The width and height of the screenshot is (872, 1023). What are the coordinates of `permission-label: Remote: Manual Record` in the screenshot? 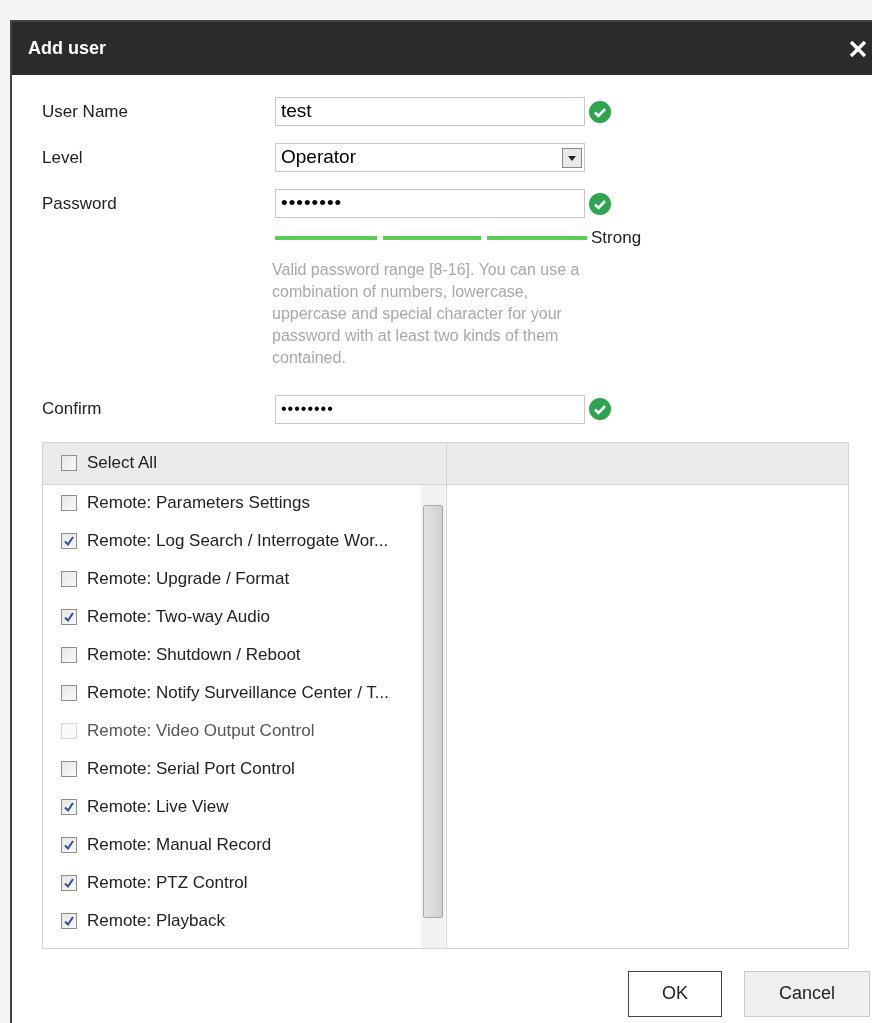 It's located at (179, 844).